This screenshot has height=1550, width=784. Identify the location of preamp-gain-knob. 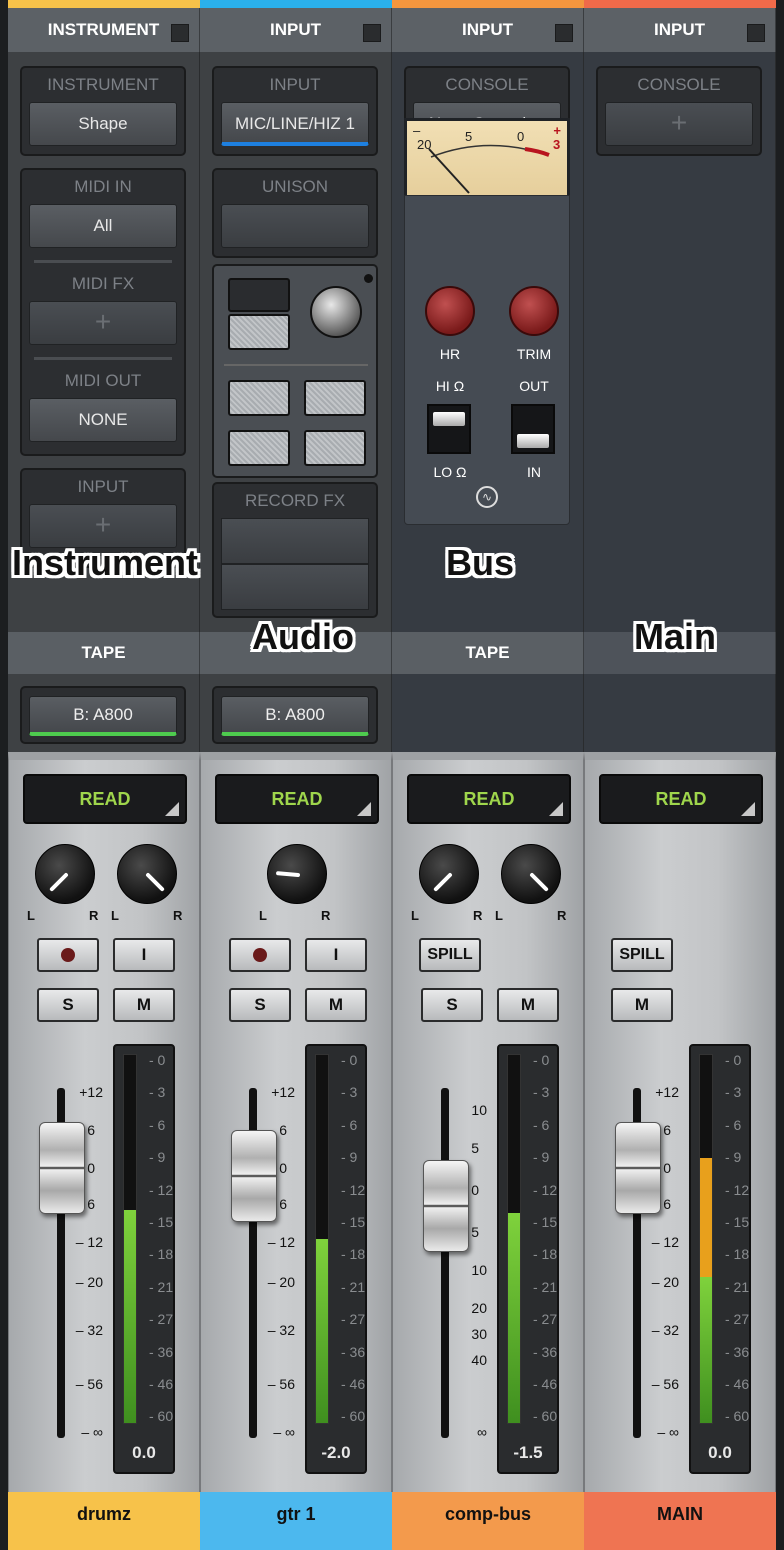
(336, 312).